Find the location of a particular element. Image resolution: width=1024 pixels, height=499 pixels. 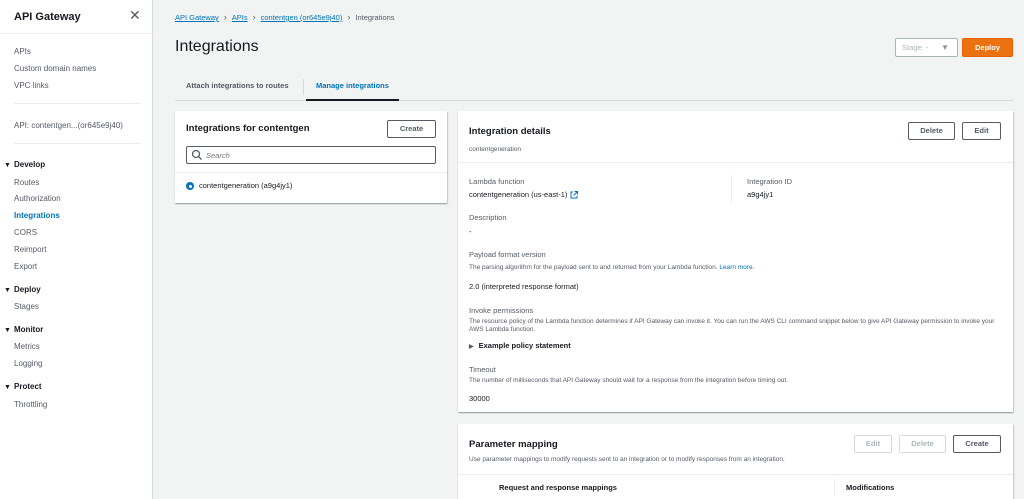

panel-title: Integrations for contentgen is located at coordinates (248, 128).